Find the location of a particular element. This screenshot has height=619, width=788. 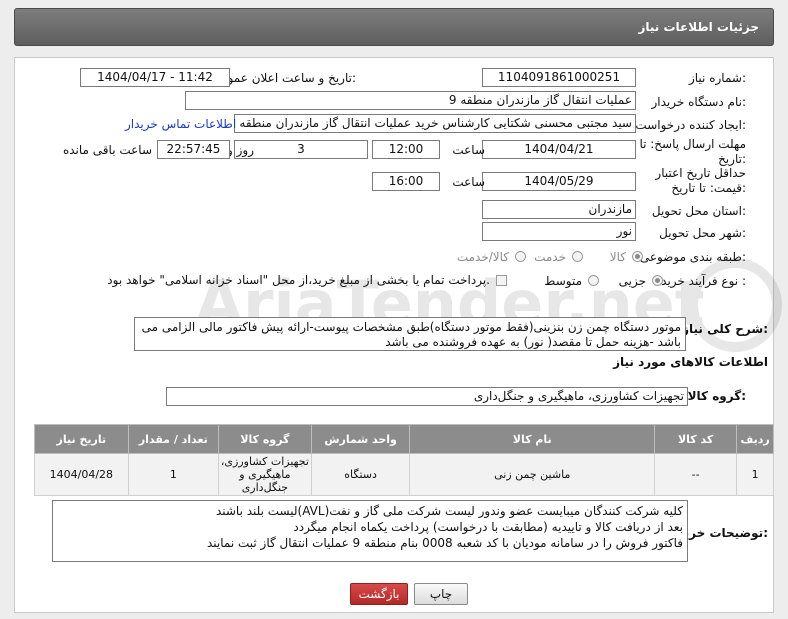

remaining-time-label: ساعت باقی مانده is located at coordinates (107, 150).